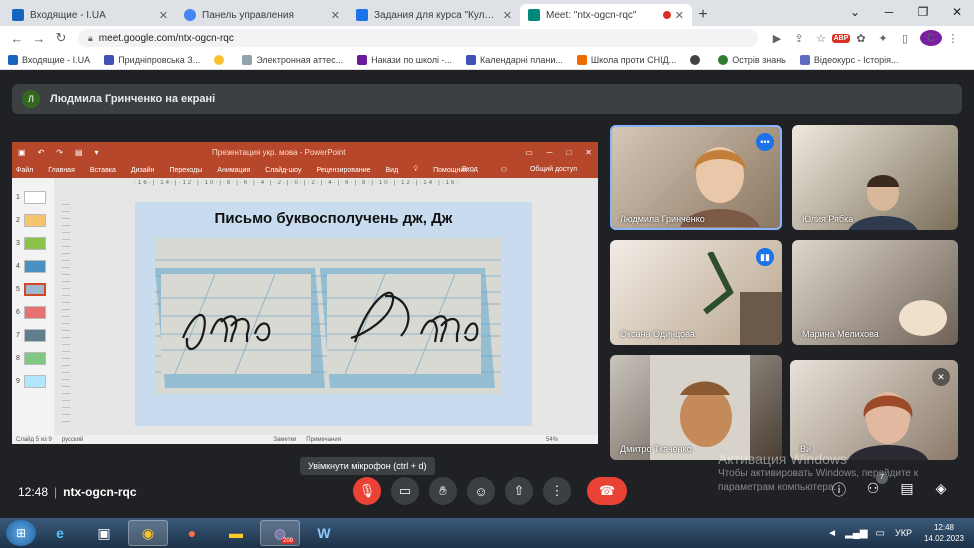  What do you see at coordinates (34, 243) in the screenshot?
I see `slide-thumb: 3` at bounding box center [34, 243].